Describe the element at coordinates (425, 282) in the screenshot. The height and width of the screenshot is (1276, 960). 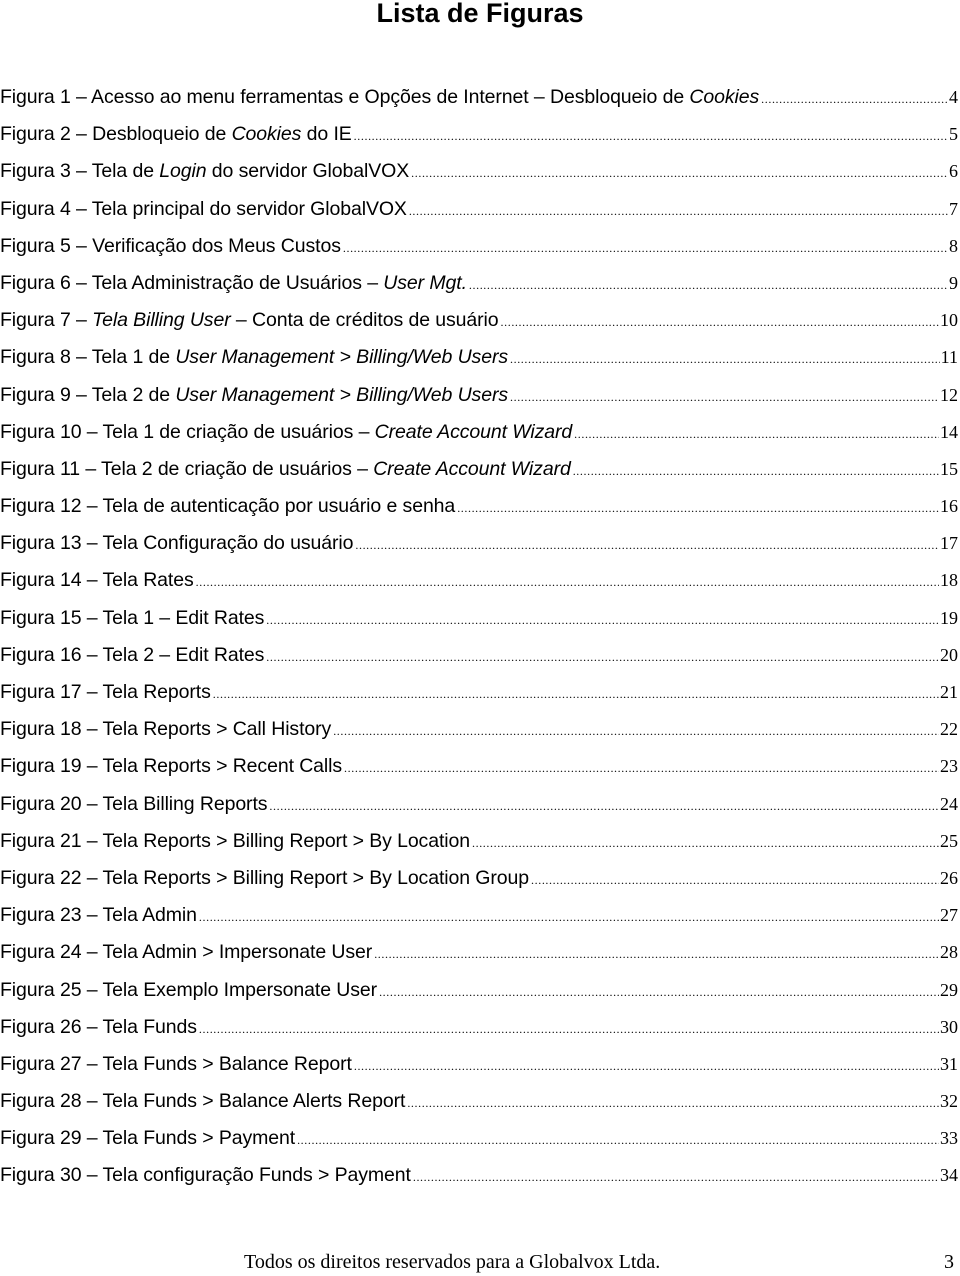
I see `italic-term: User Mgt.` at that location.